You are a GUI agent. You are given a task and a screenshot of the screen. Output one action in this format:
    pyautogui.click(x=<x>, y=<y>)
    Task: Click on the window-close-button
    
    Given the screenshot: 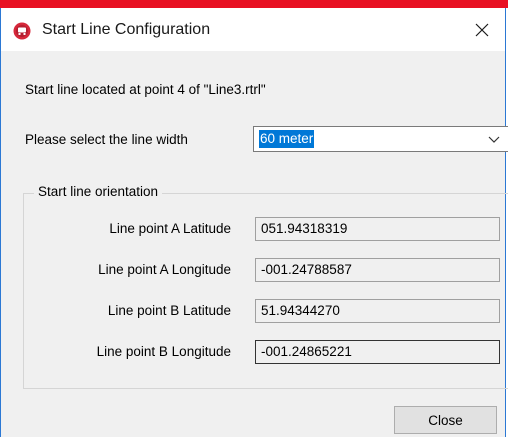 What is the action you would take?
    pyautogui.click(x=482, y=29)
    